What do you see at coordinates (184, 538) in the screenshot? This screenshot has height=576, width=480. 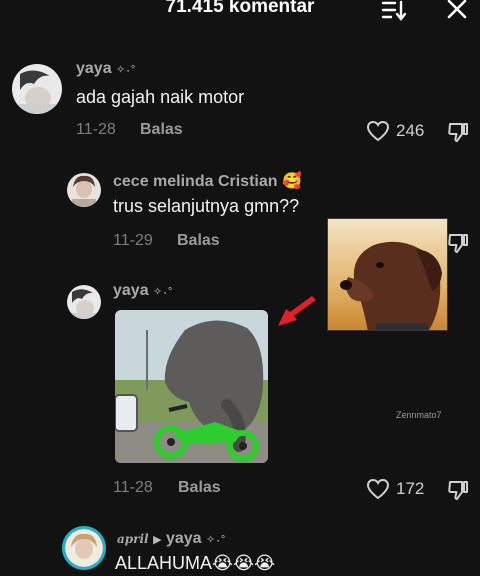 I see `reply-to-username: yaya` at bounding box center [184, 538].